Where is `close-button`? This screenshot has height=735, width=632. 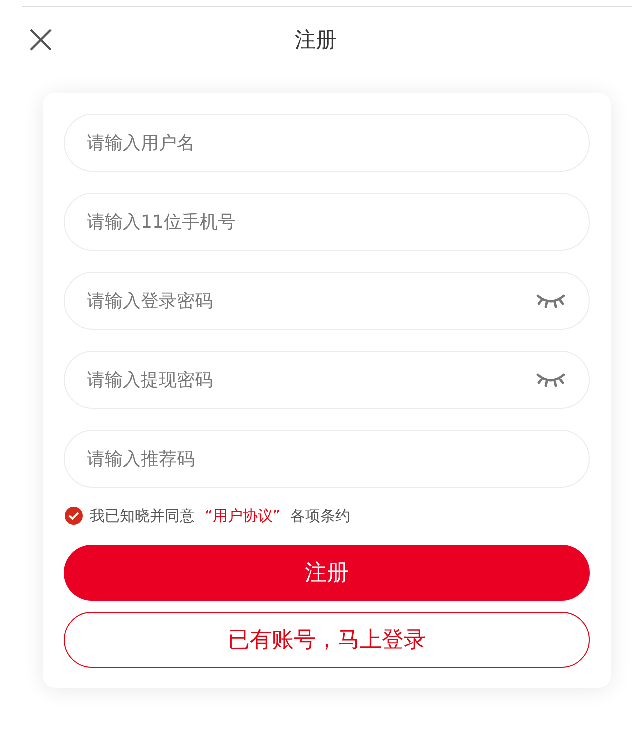 close-button is located at coordinates (41, 40).